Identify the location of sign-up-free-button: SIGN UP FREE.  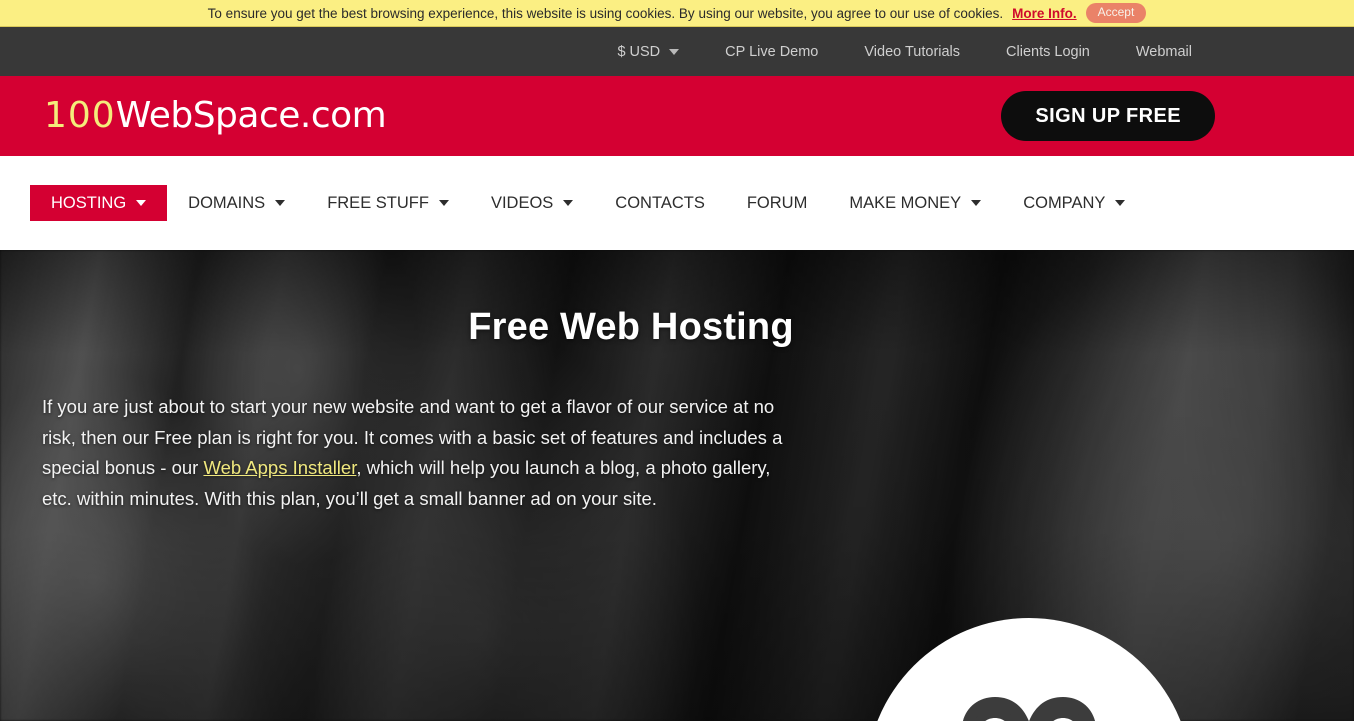
(1108, 116).